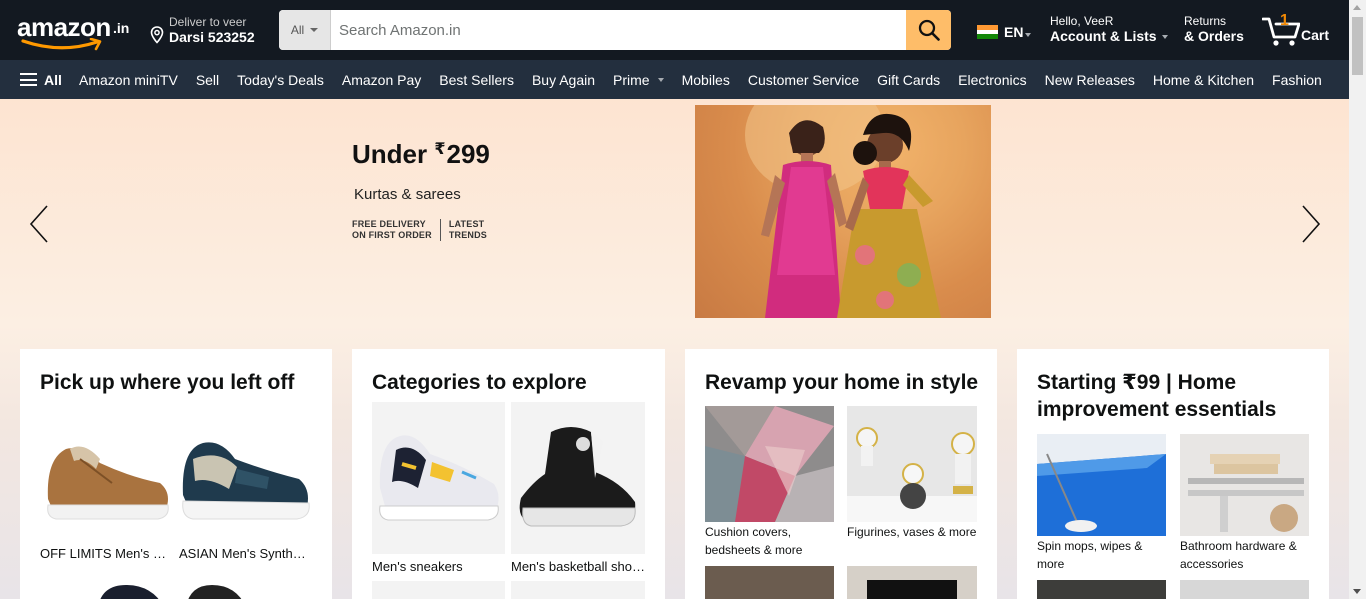 This screenshot has height=599, width=1366. I want to click on search-button, so click(928, 30).